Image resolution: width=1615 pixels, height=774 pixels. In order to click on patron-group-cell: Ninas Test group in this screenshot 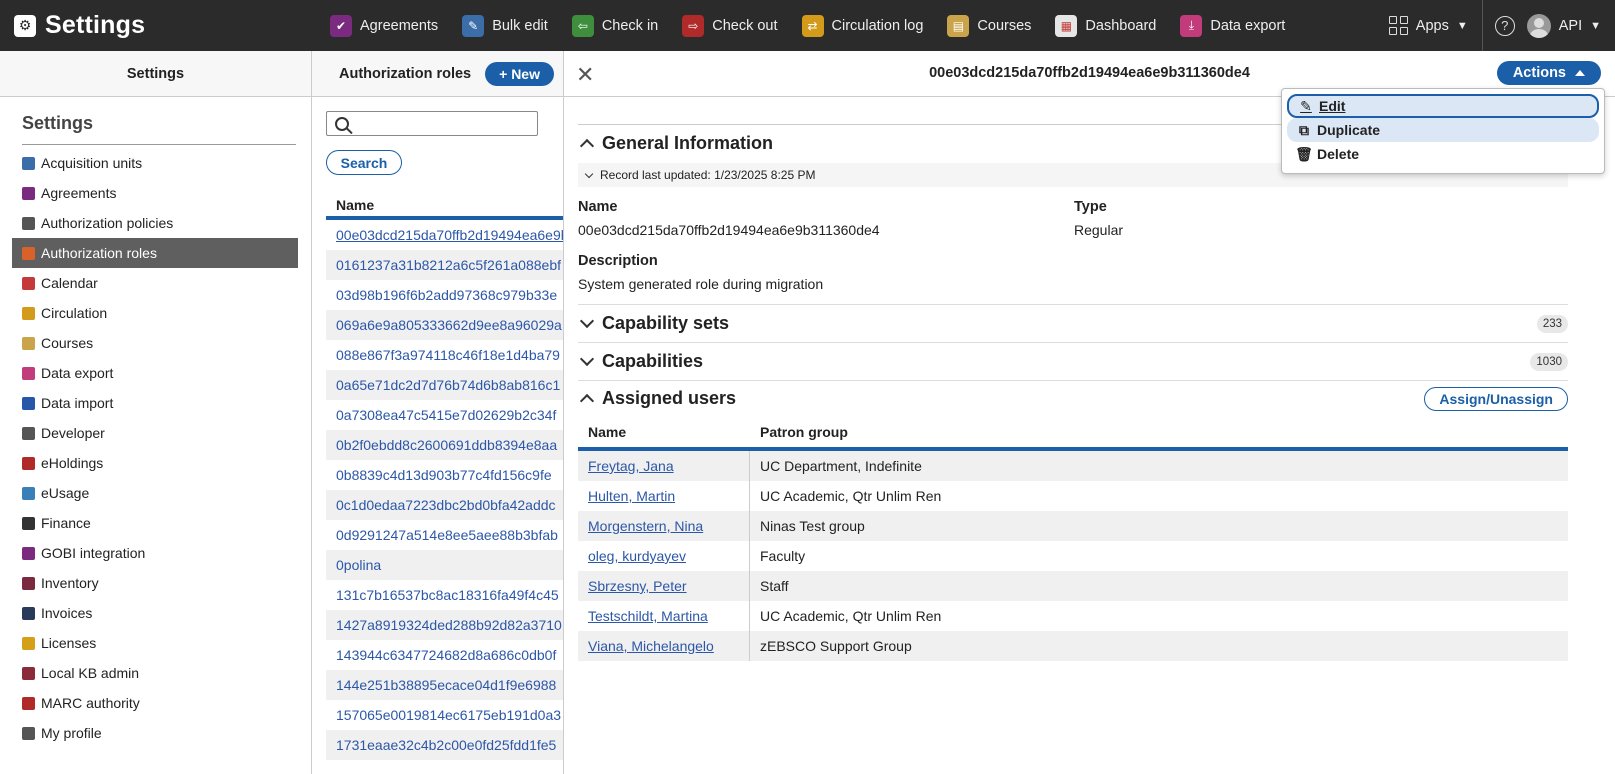, I will do `click(812, 526)`.